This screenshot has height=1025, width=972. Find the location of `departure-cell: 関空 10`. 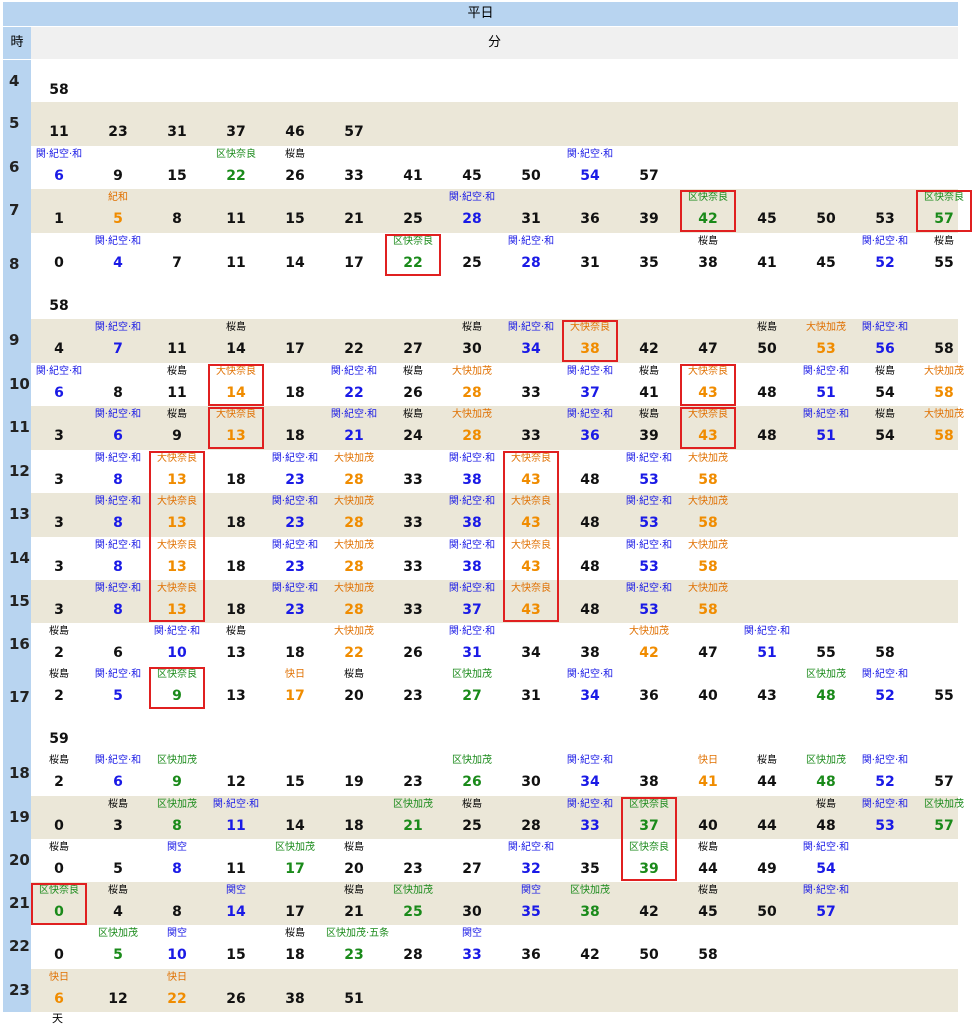

departure-cell: 関空 10 is located at coordinates (177, 947).